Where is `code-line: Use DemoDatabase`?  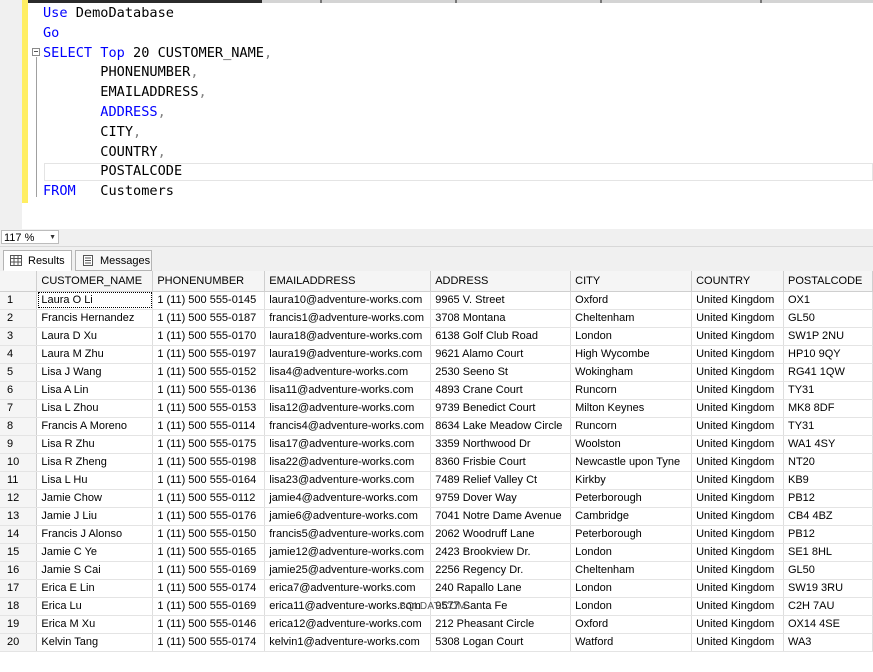
code-line: Use DemoDatabase is located at coordinates (108, 14).